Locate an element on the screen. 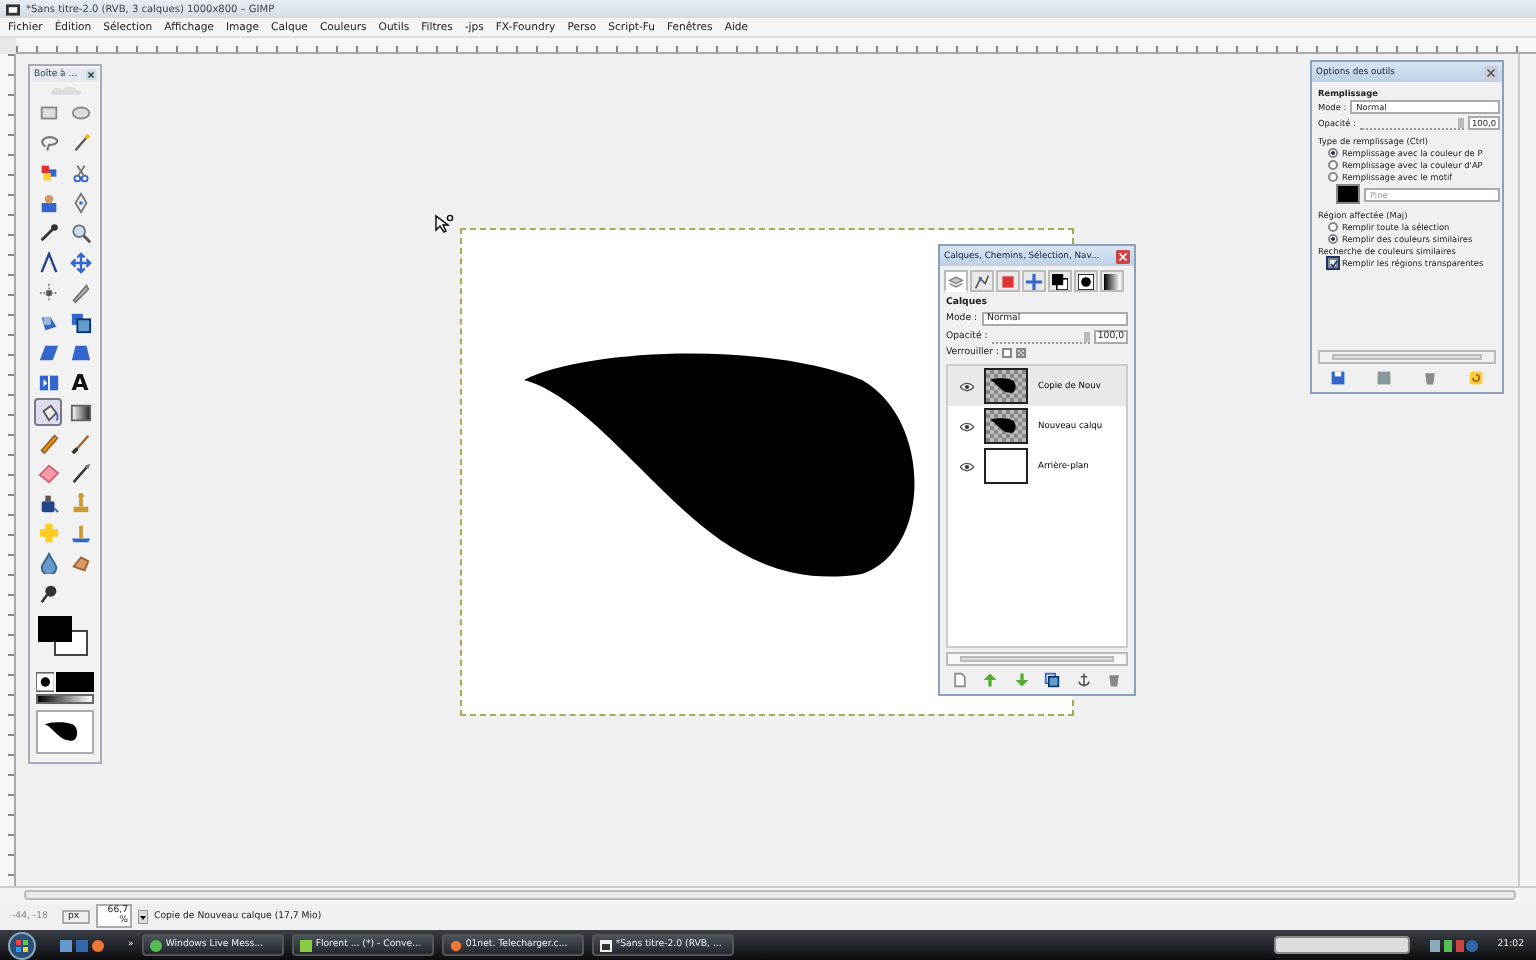  colors-icon is located at coordinates (1060, 281).